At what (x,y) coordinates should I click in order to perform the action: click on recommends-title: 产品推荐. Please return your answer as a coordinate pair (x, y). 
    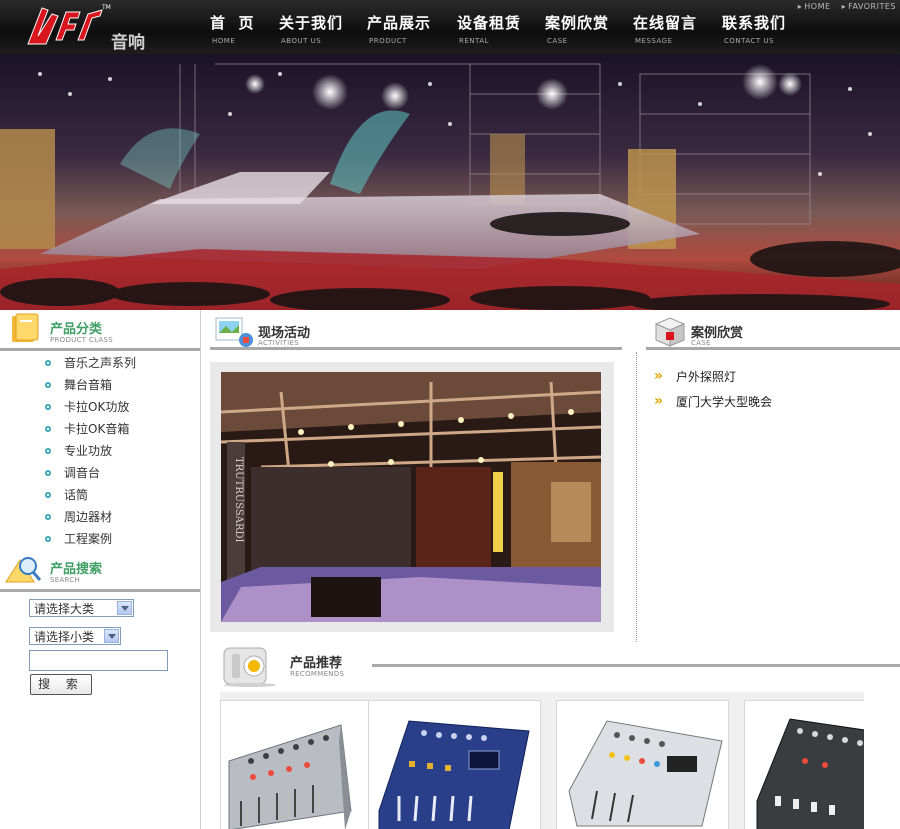
    Looking at the image, I should click on (316, 663).